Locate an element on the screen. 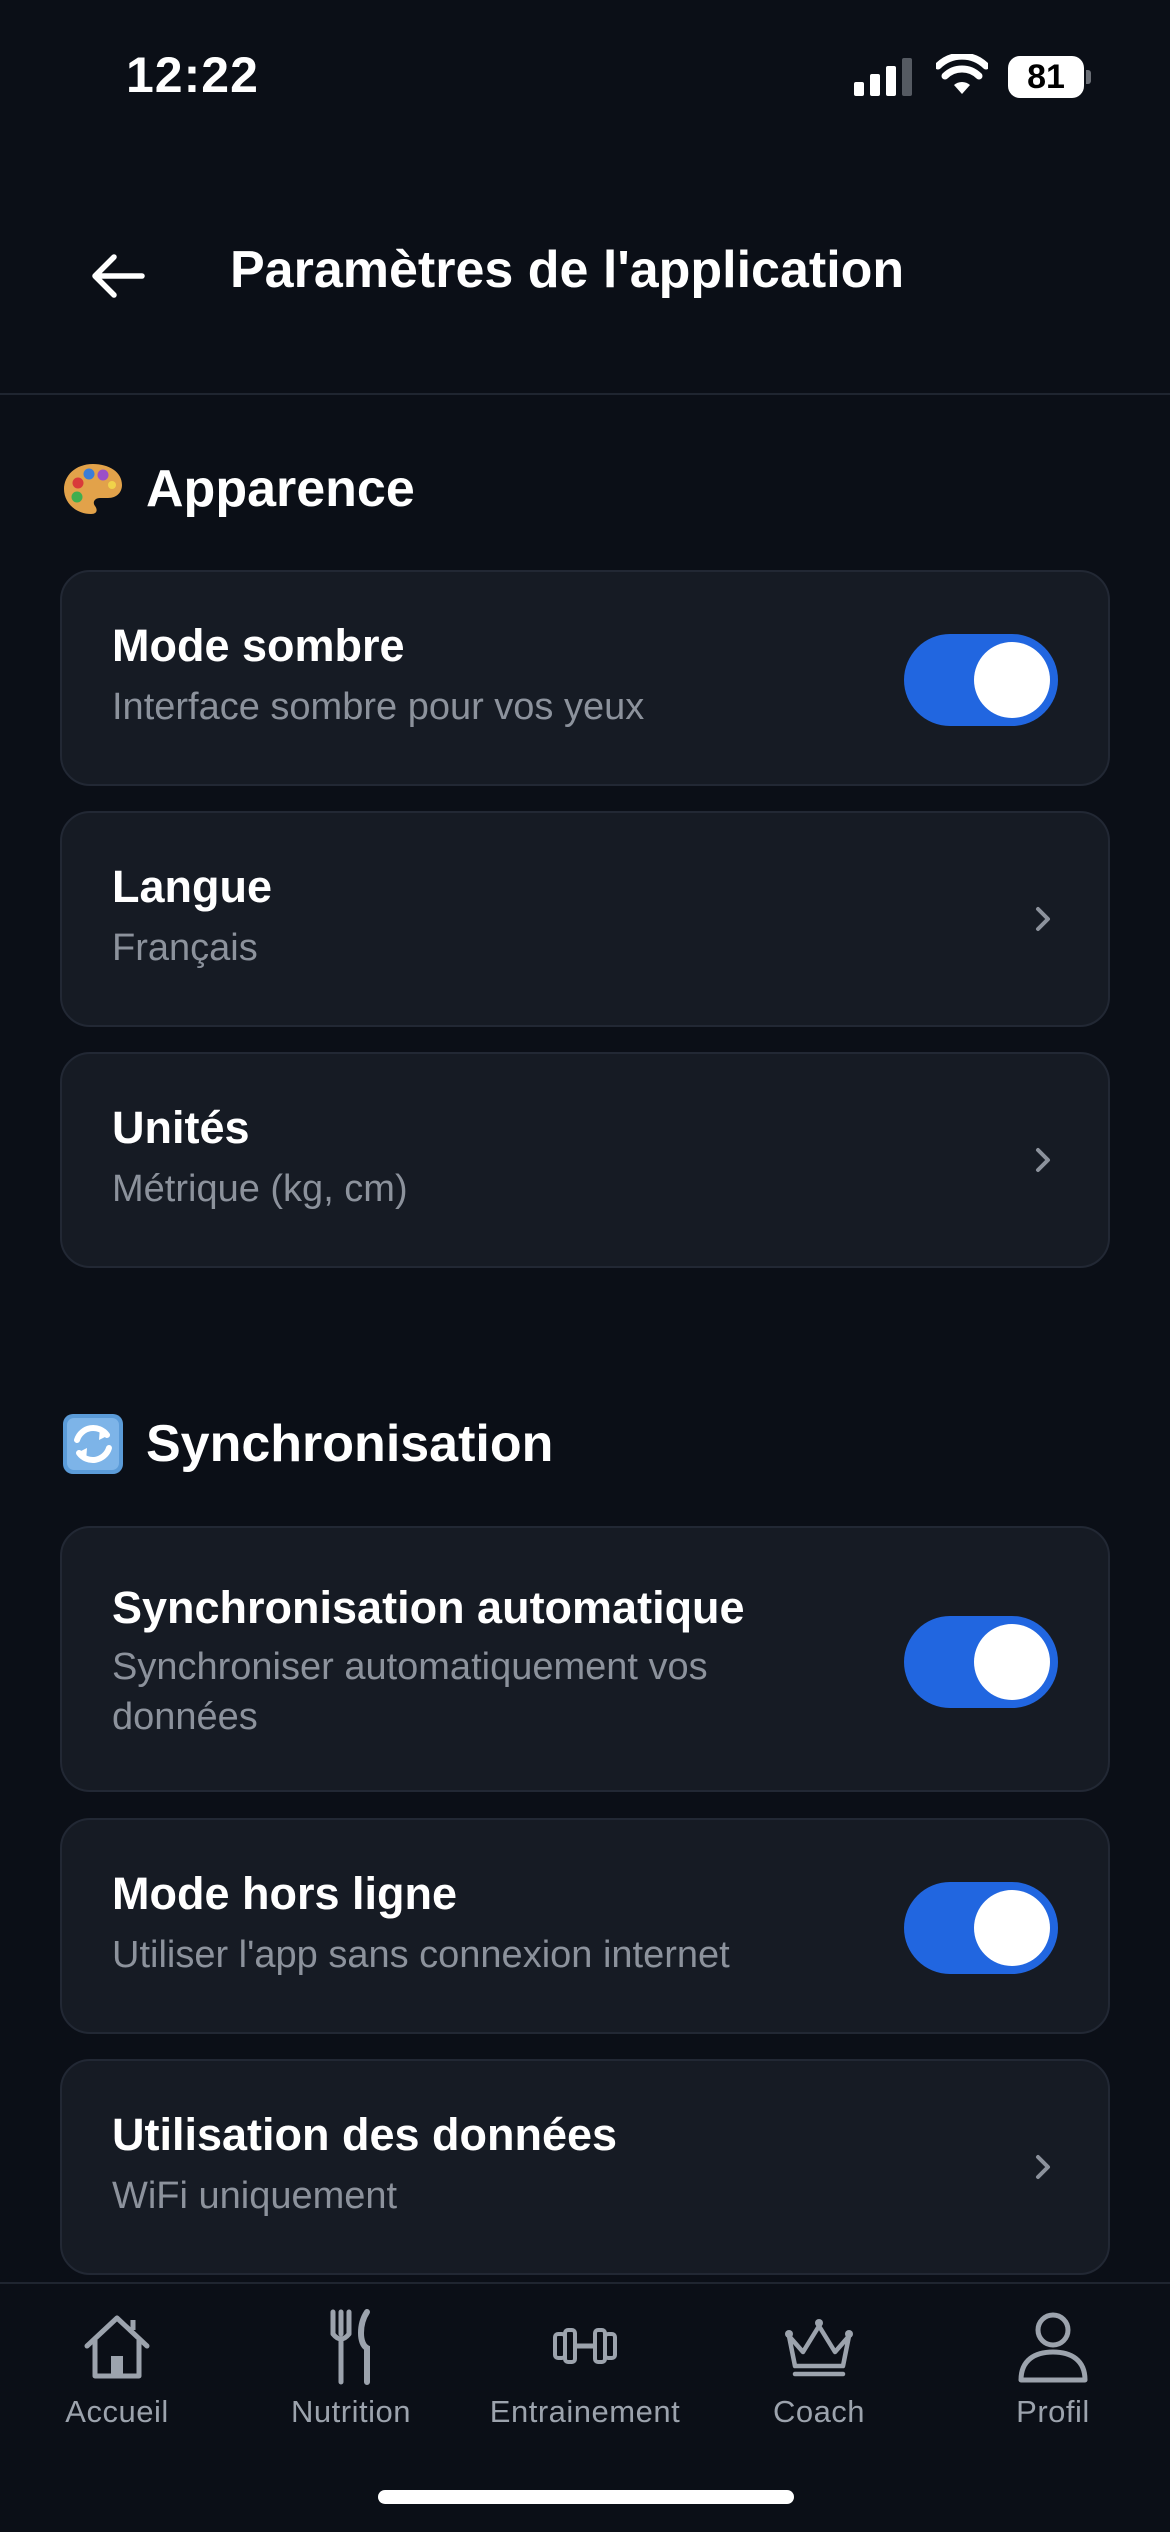 The width and height of the screenshot is (1170, 2532). arrow-left-icon is located at coordinates (118, 276).